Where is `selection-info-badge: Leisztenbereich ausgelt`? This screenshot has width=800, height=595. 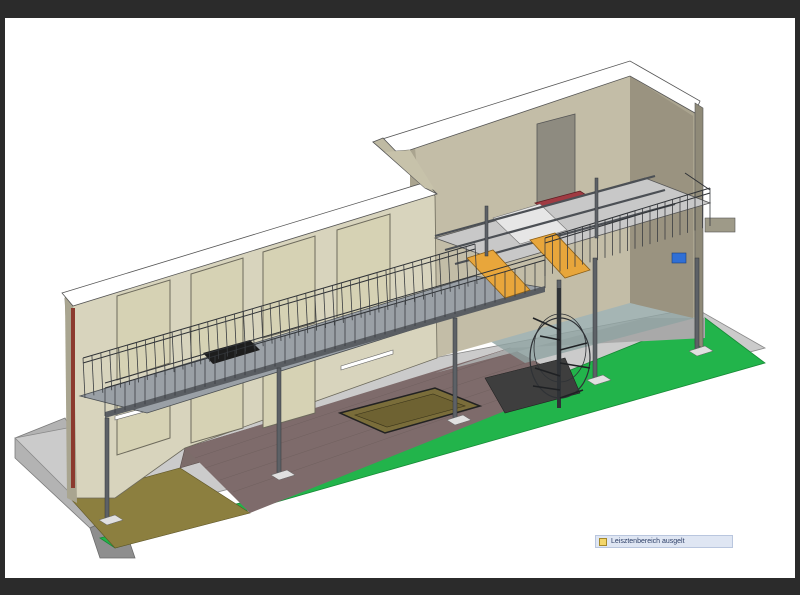 selection-info-badge: Leisztenbereich ausgelt is located at coordinates (664, 541).